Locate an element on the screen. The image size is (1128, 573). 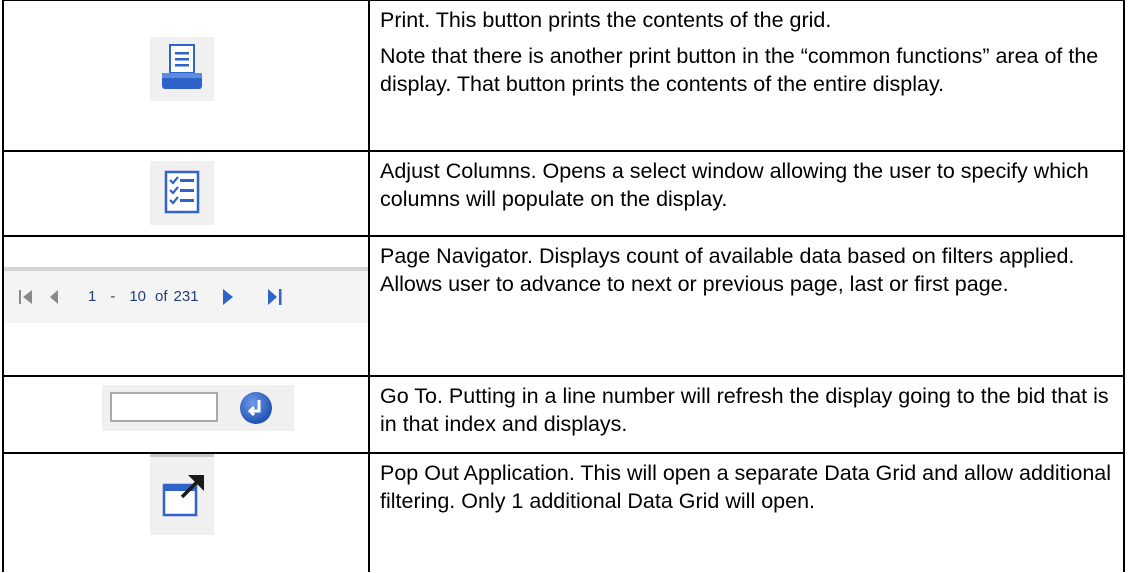
next-page-icon is located at coordinates (228, 297).